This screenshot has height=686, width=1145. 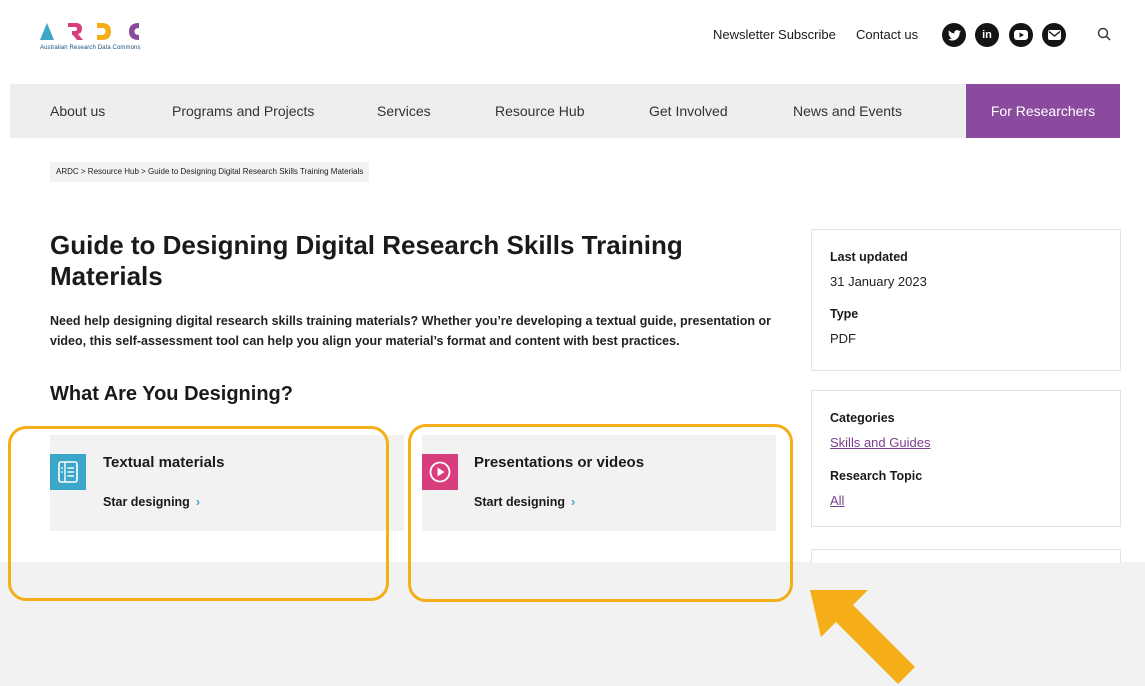 What do you see at coordinates (844, 314) in the screenshot?
I see `type-label: Type` at bounding box center [844, 314].